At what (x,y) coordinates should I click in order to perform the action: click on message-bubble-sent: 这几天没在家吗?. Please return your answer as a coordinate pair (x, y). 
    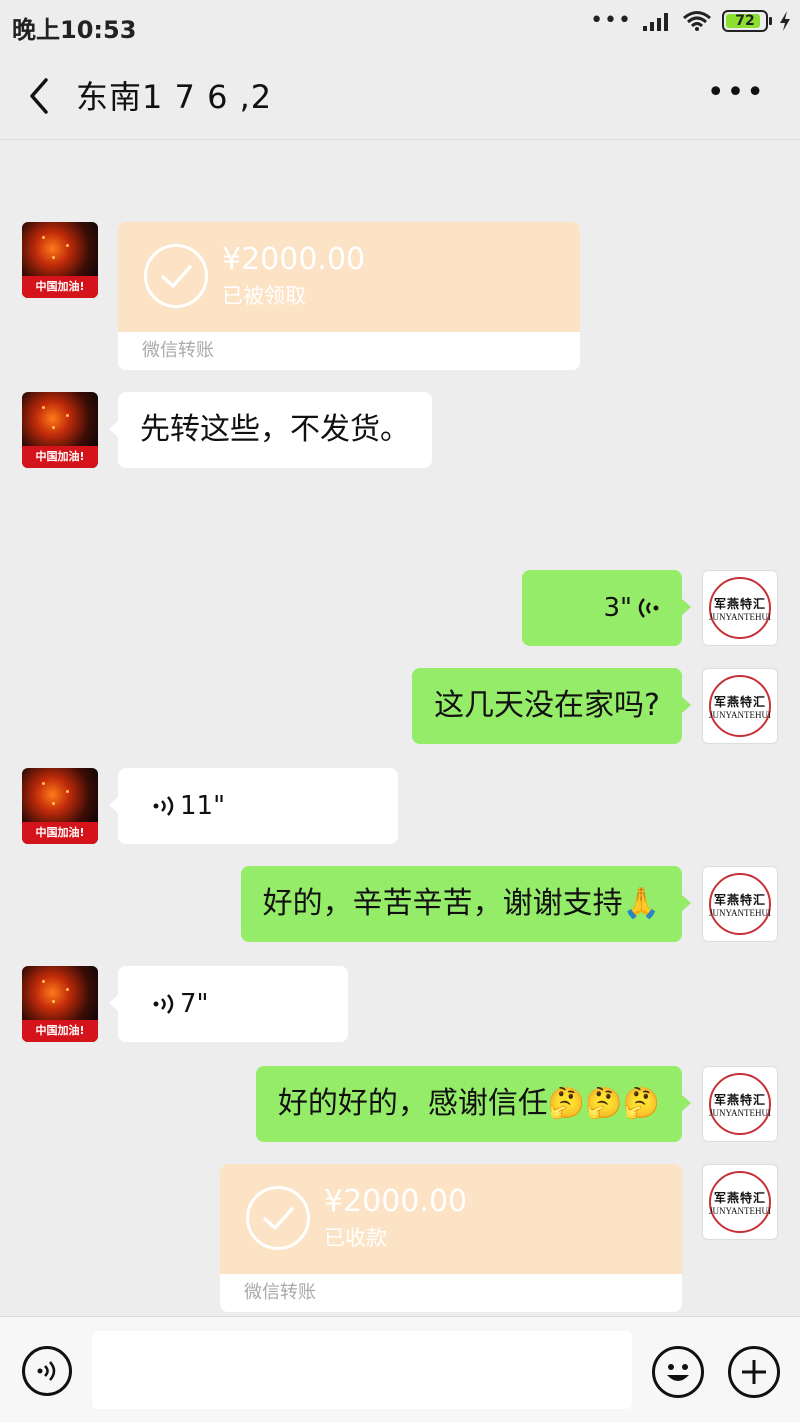
    Looking at the image, I should click on (551, 706).